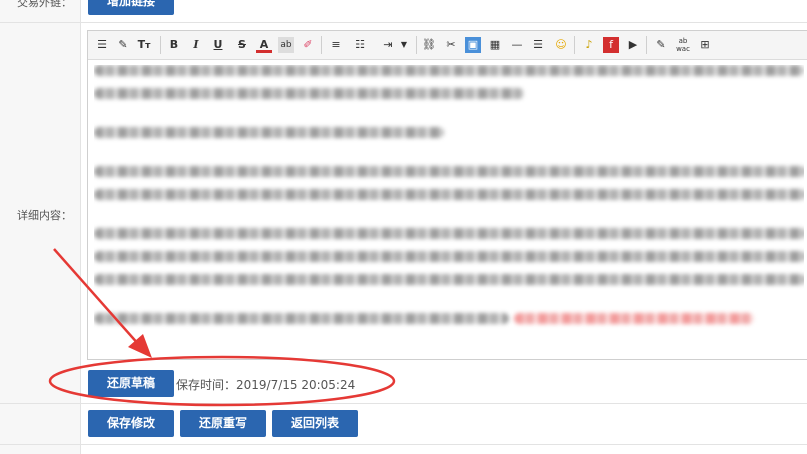 The image size is (807, 454). What do you see at coordinates (97, 297) in the screenshot?
I see `annotation-arrow-line` at bounding box center [97, 297].